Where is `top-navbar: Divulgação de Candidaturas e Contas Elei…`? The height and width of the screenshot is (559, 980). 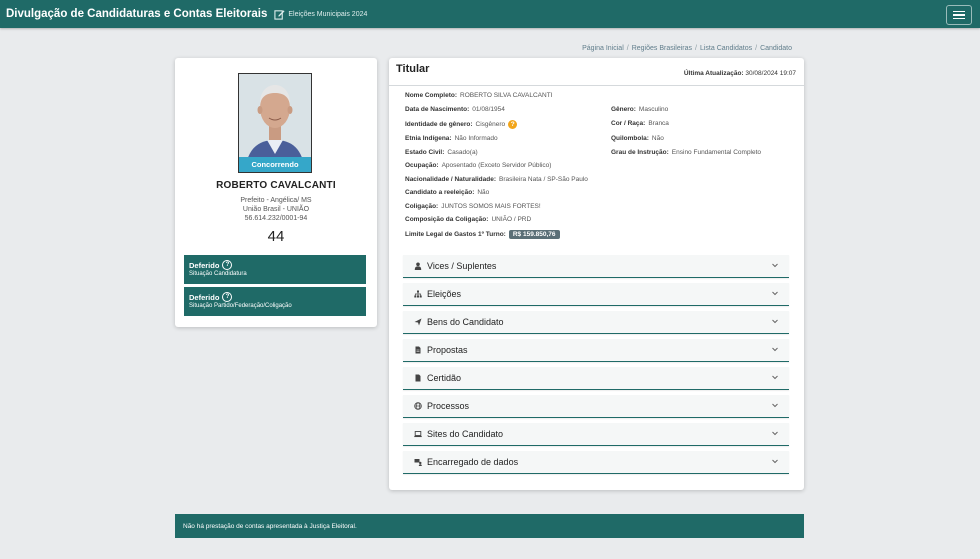
top-navbar: Divulgação de Candidaturas e Contas Elei… is located at coordinates (490, 14).